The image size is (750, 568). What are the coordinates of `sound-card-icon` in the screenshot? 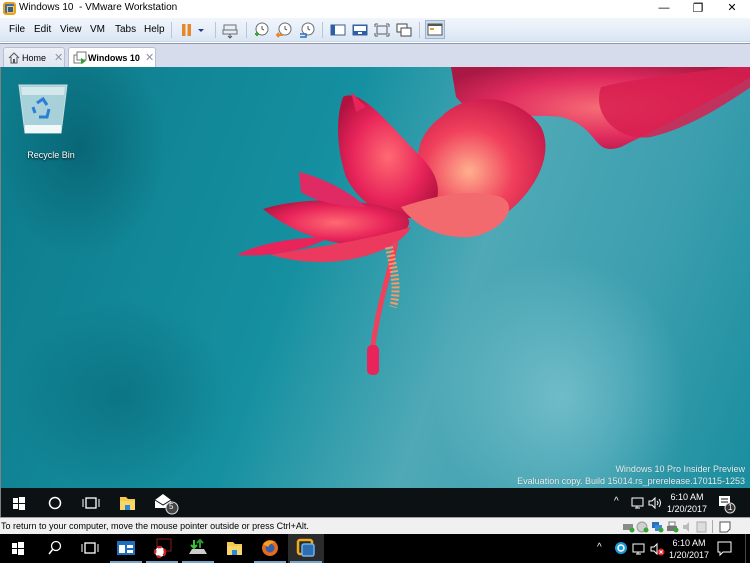 It's located at (687, 526).